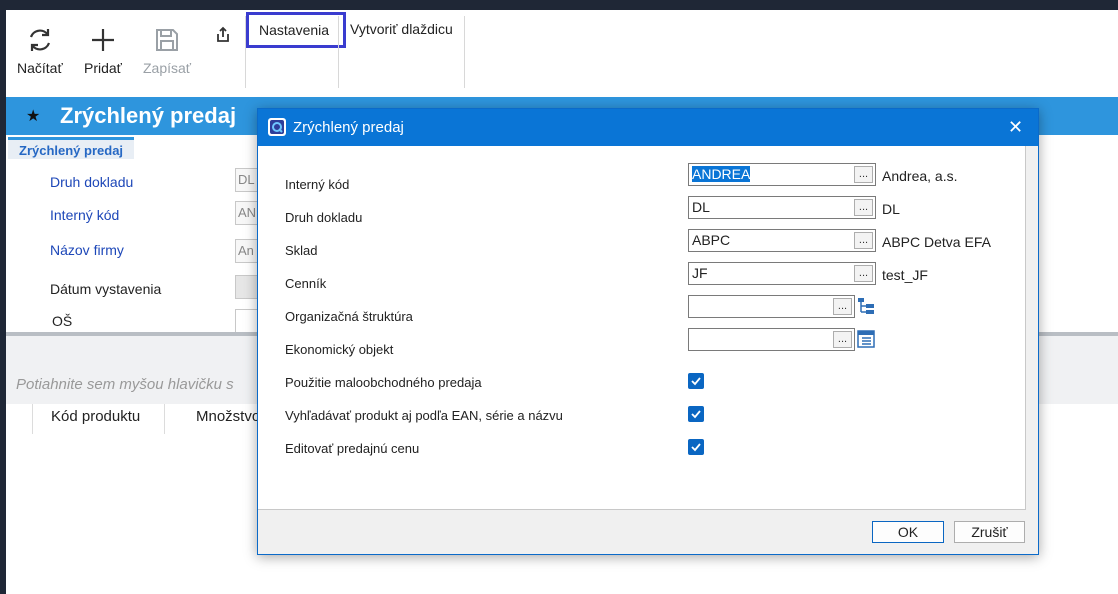  What do you see at coordinates (71, 148) in the screenshot?
I see `tab-zrychleny-predaj: Zrýchlený predaj` at bounding box center [71, 148].